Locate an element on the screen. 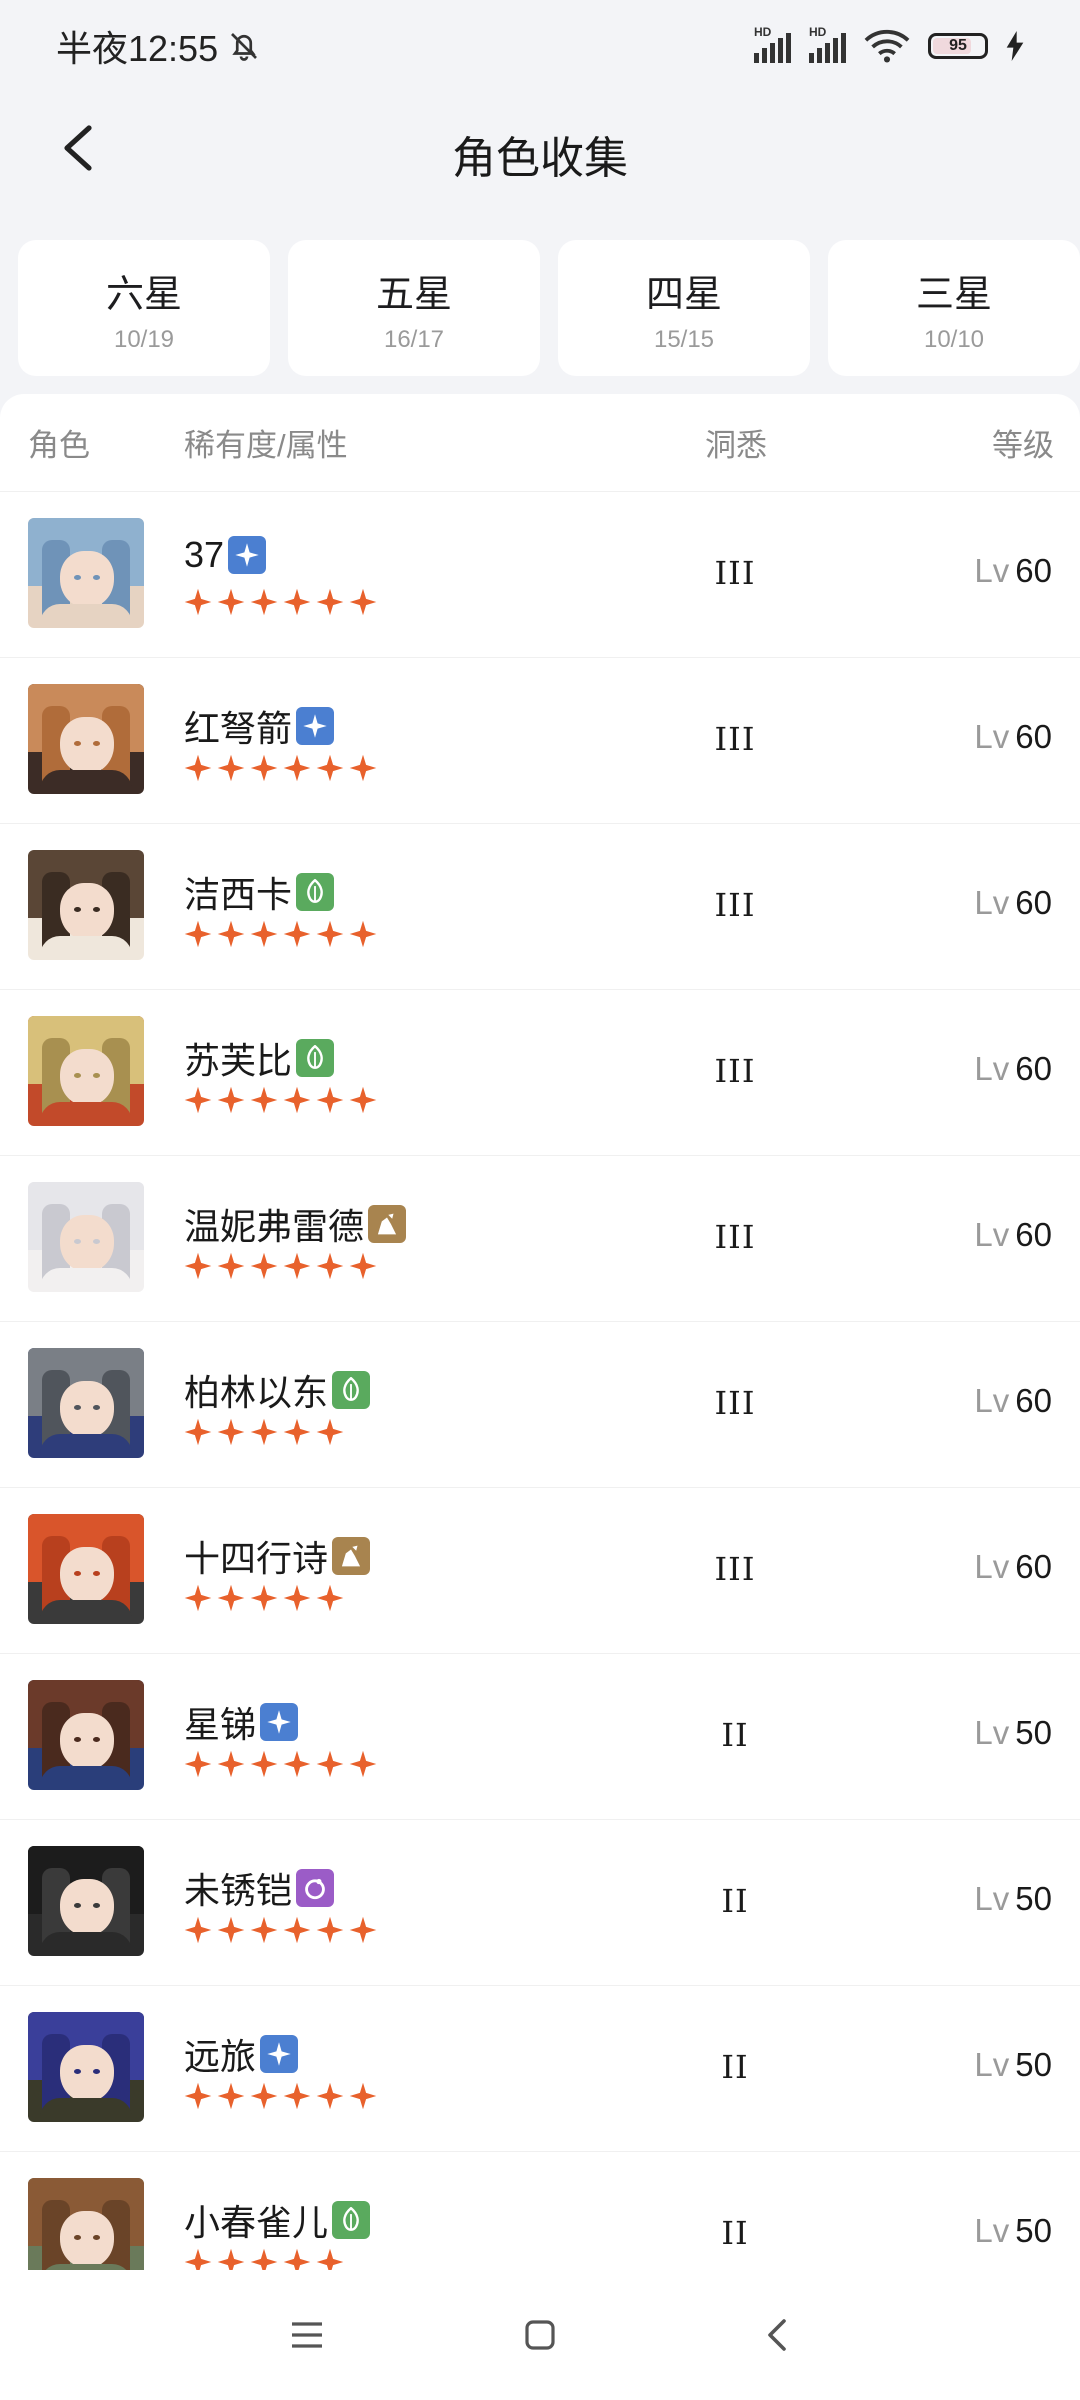 This screenshot has width=1080, height=2400. signal-icon-1: HD is located at coordinates (772, 44).